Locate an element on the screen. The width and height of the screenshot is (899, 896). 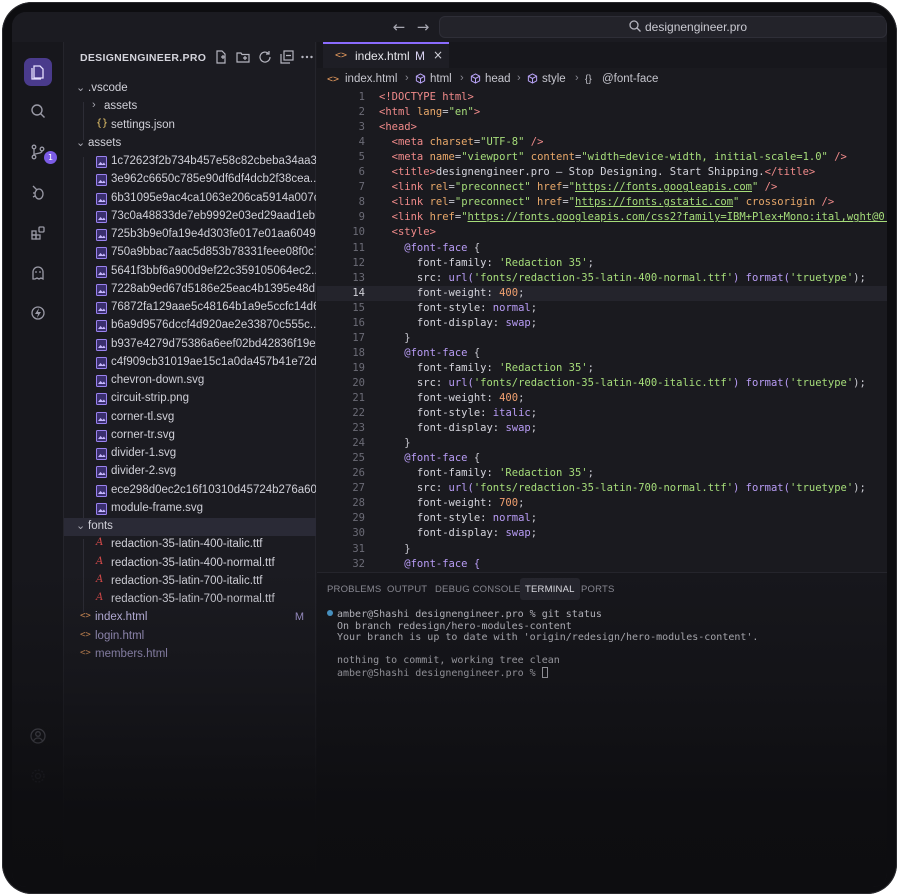
code-line: 28 font-weight: 700; is located at coordinates (602, 503).